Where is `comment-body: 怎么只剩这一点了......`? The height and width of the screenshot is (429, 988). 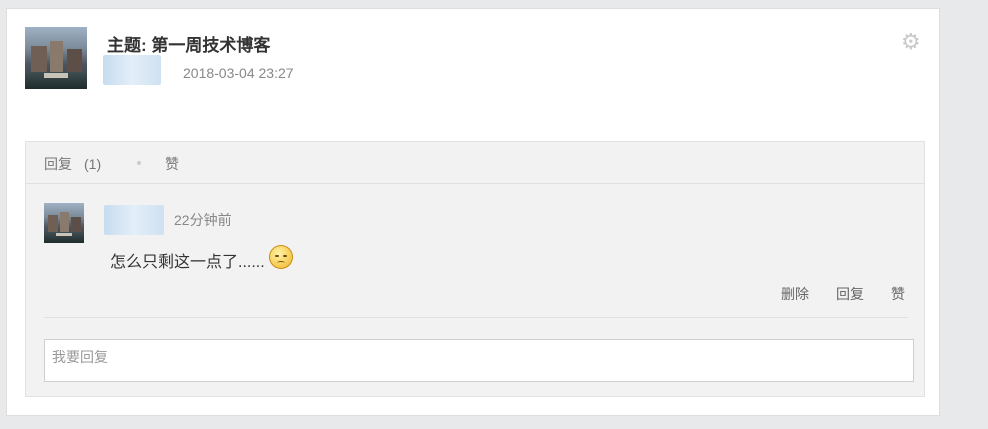 comment-body: 怎么只剩这一点了...... is located at coordinates (187, 262).